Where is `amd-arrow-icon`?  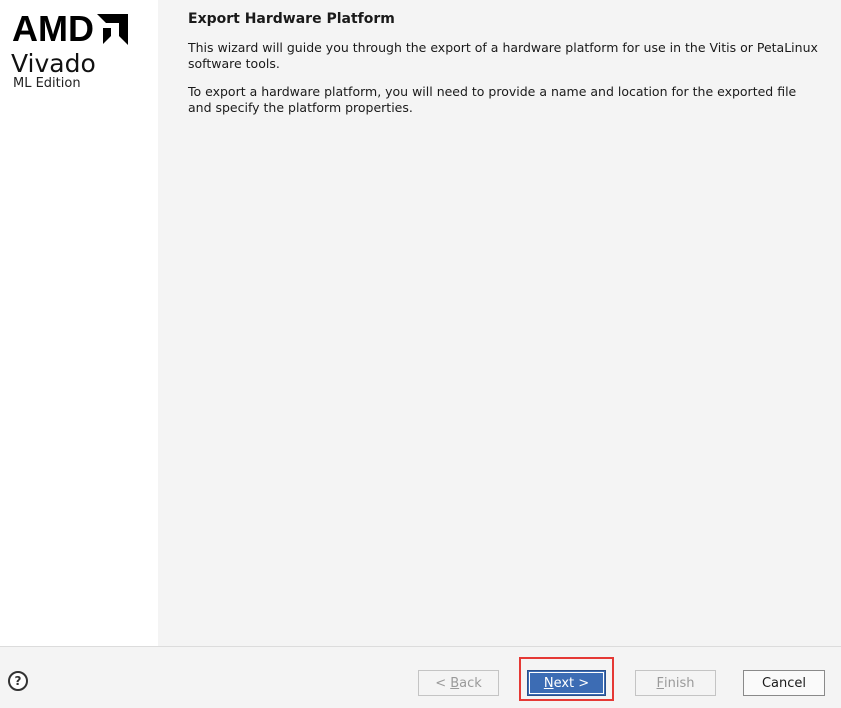
amd-arrow-icon is located at coordinates (112, 29).